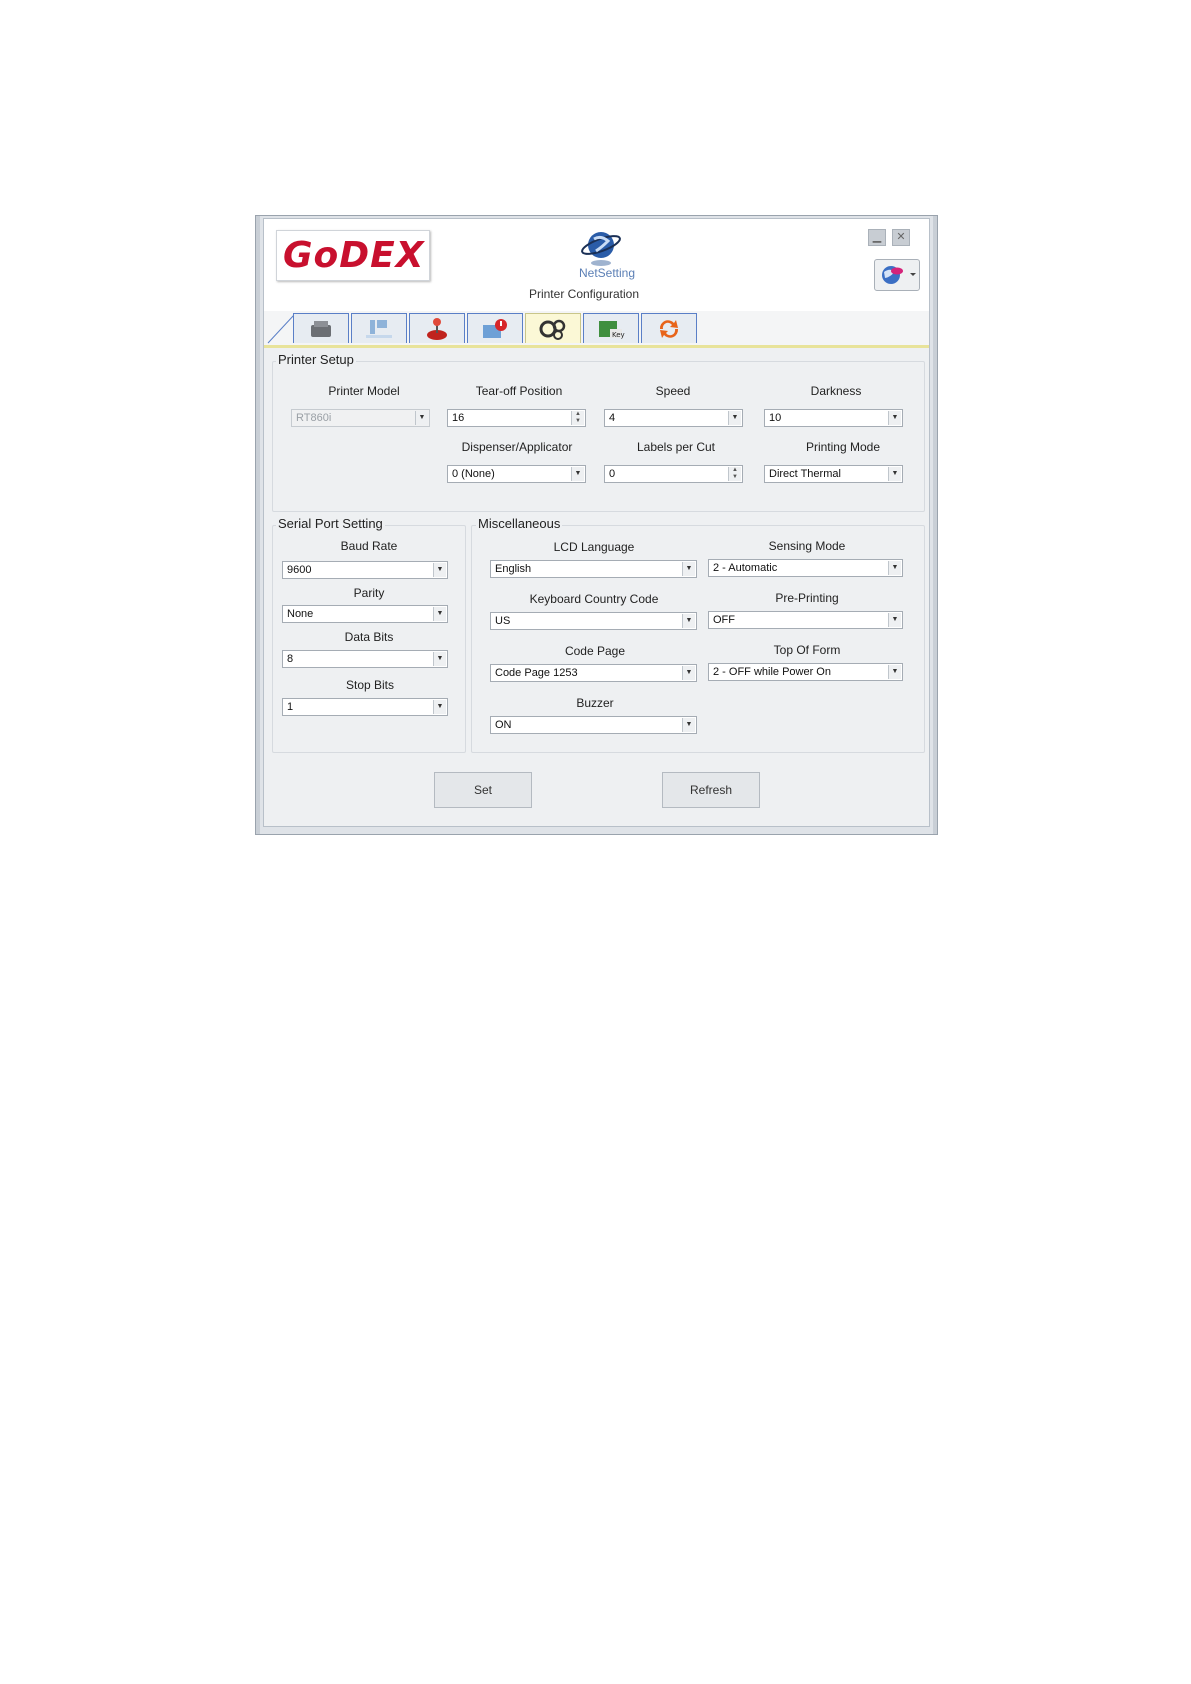 The image size is (1191, 1684). I want to click on app-name: NetSetting, so click(607, 273).